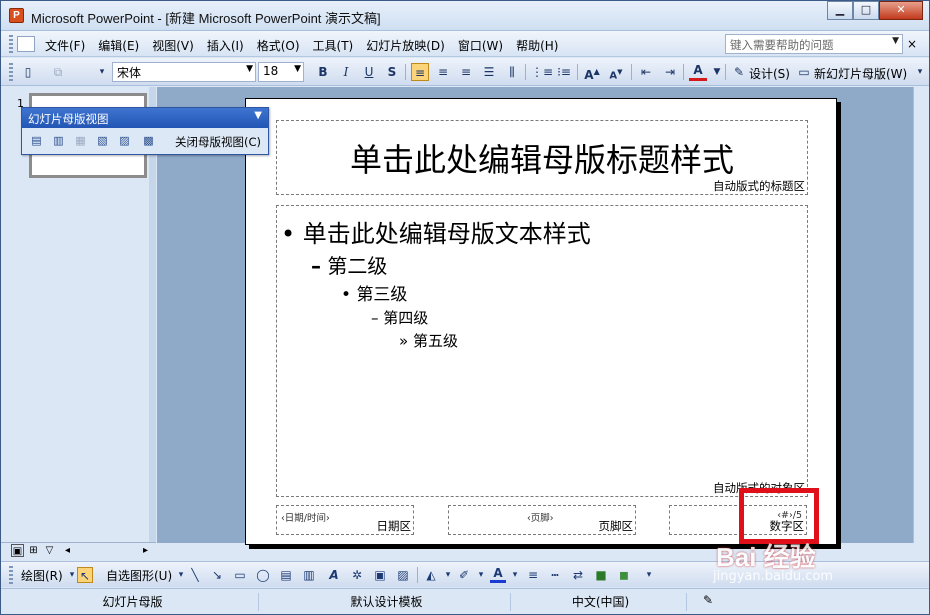  Describe the element at coordinates (281, 72) in the screenshot. I see `font-size-select: 18 ▼` at that location.